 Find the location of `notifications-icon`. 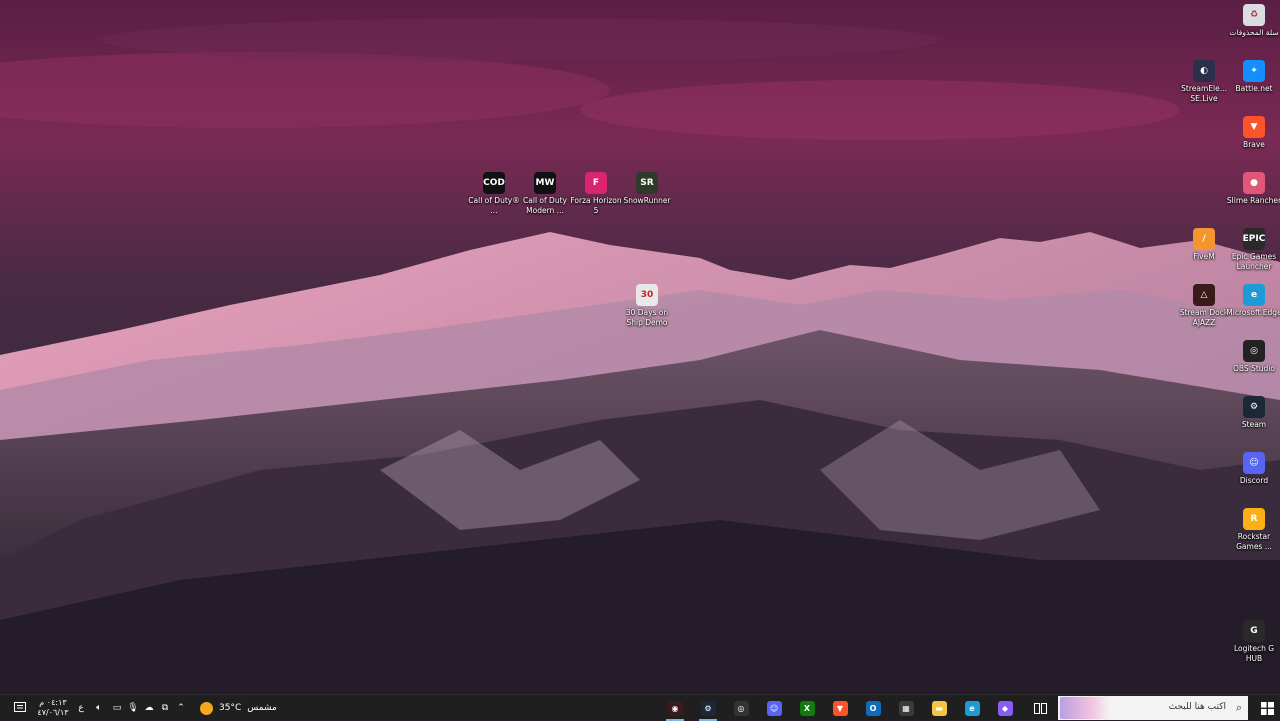

notifications-icon is located at coordinates (20, 707).